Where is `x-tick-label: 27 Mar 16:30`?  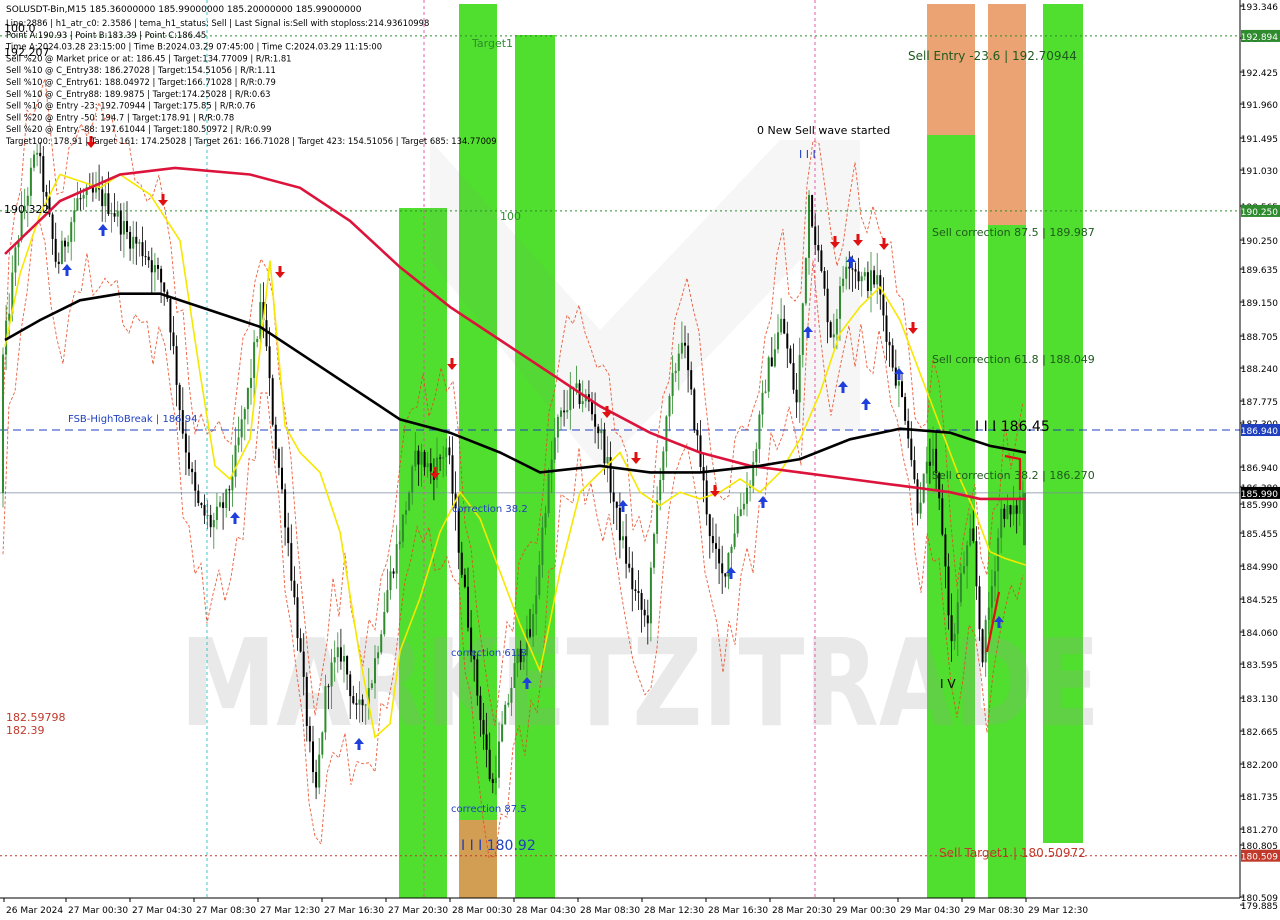 x-tick-label: 27 Mar 16:30 is located at coordinates (354, 911).